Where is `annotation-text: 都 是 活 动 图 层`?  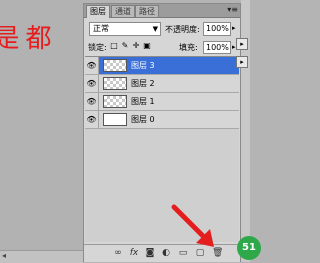
annotation-text: 都 是 活 动 图 层 is located at coordinates (26, 37).